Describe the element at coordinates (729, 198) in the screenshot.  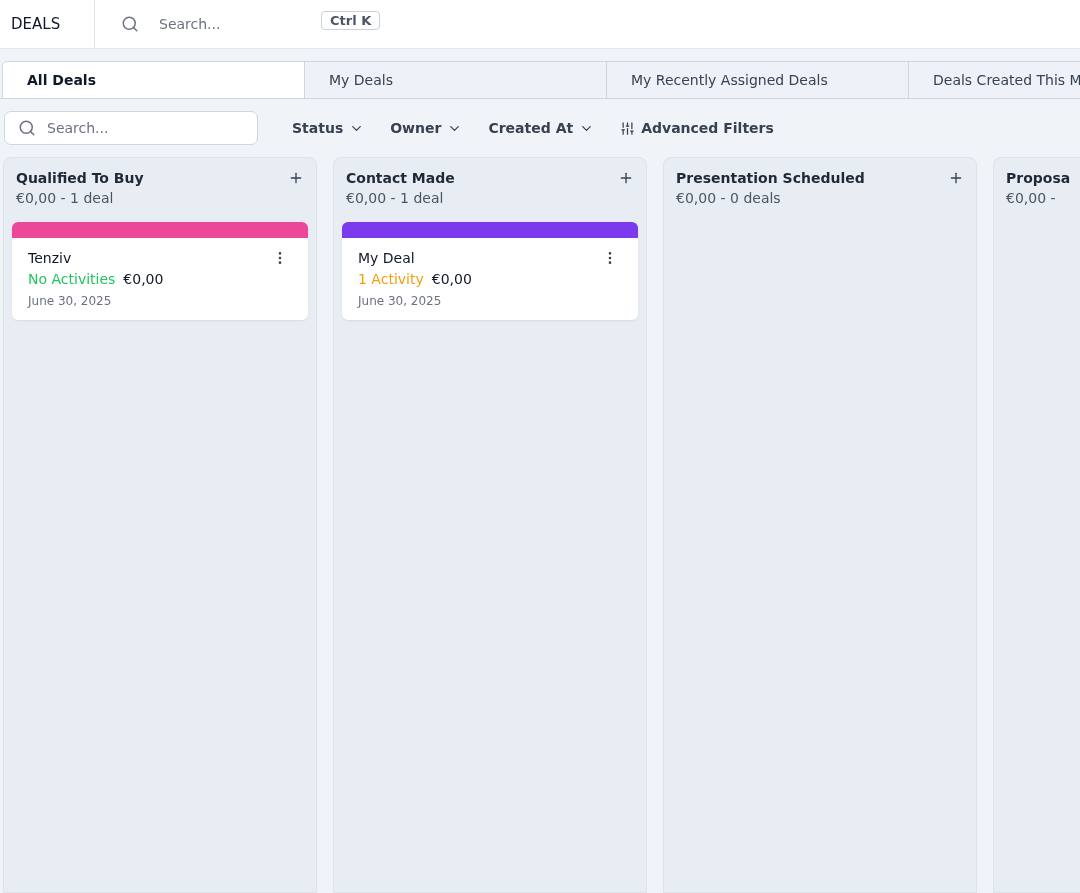
I see `column-summary: €0,00 - 0 deals` at that location.